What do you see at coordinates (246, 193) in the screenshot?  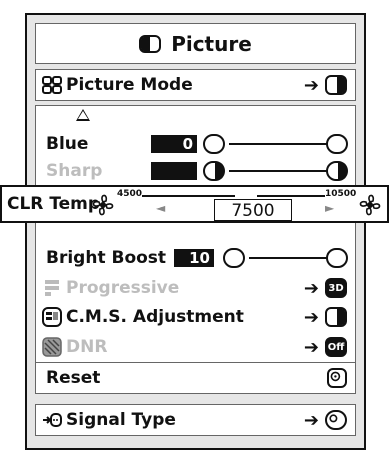 I see `clr-temp-slider-thumb` at bounding box center [246, 193].